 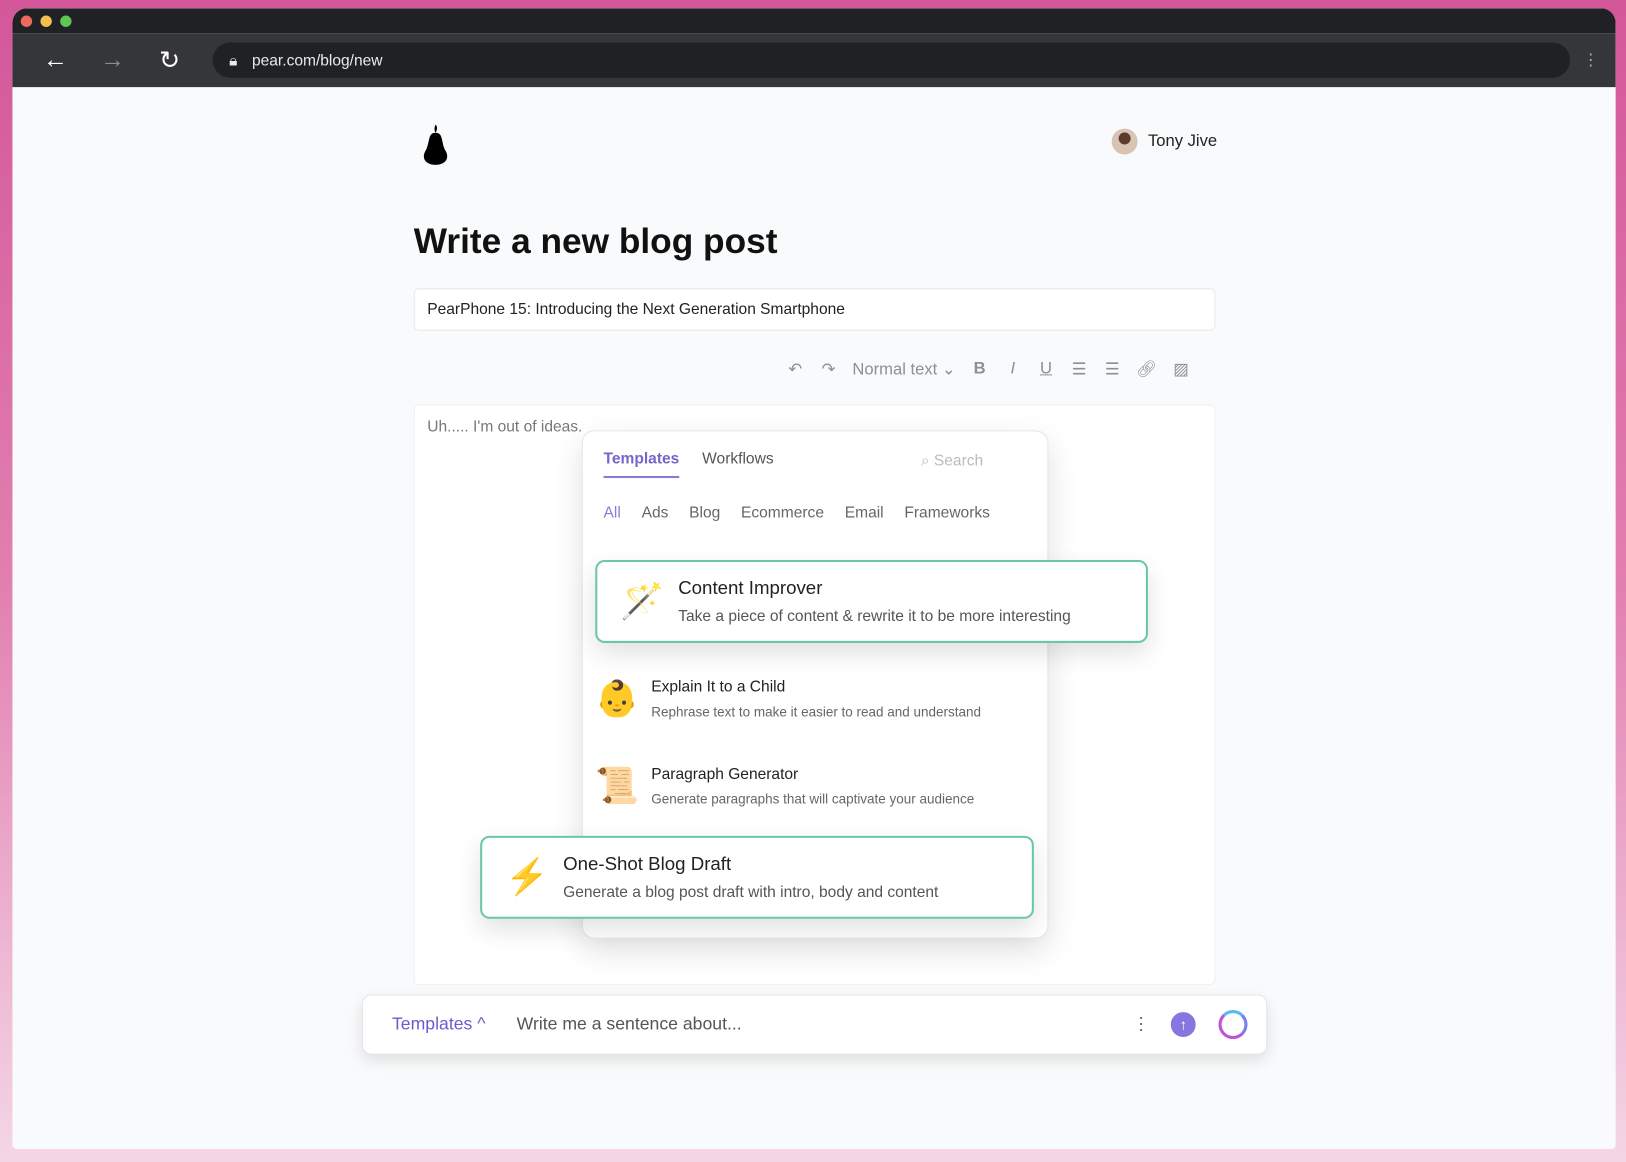 What do you see at coordinates (595, 241) in the screenshot?
I see `page-title: Write a new blog post` at bounding box center [595, 241].